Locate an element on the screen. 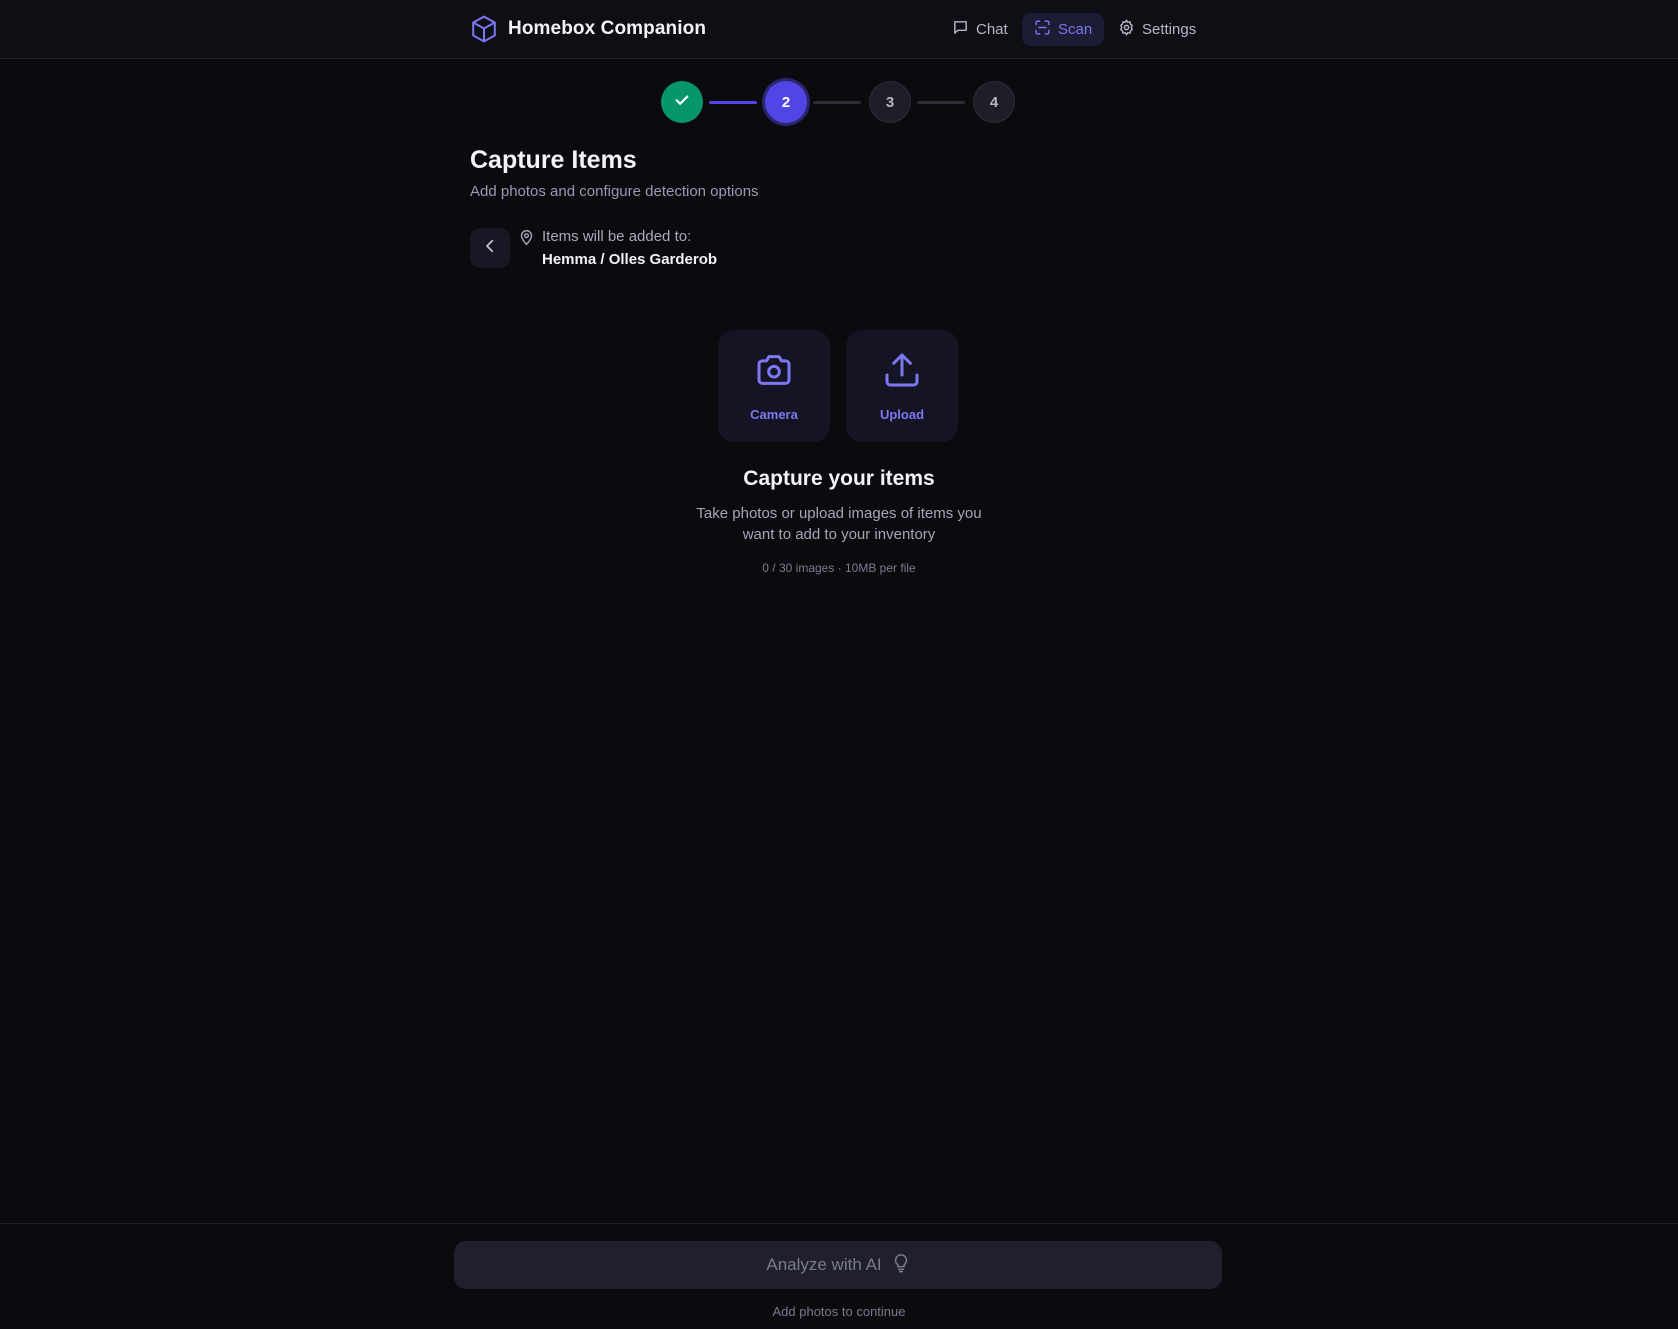  nav-settings-label: Settings is located at coordinates (1169, 29).